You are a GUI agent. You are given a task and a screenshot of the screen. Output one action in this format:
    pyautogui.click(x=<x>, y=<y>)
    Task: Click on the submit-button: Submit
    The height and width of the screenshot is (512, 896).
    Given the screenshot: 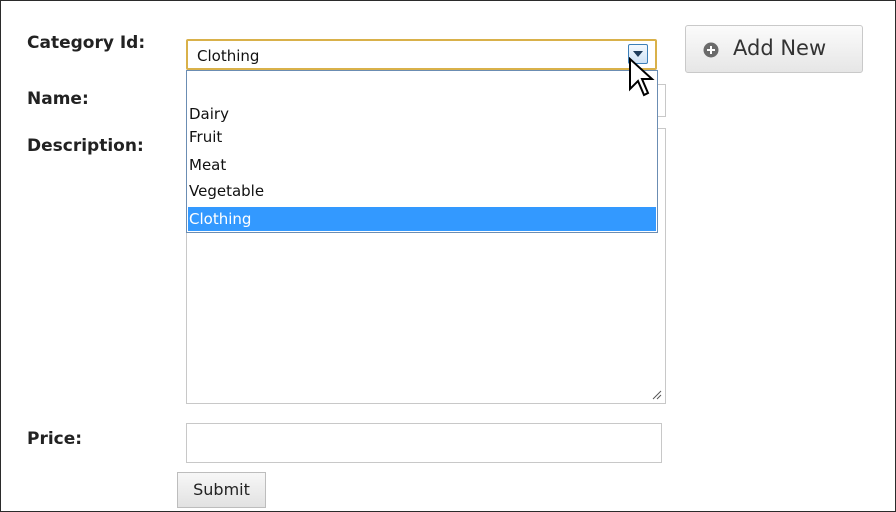 What is the action you would take?
    pyautogui.click(x=221, y=490)
    